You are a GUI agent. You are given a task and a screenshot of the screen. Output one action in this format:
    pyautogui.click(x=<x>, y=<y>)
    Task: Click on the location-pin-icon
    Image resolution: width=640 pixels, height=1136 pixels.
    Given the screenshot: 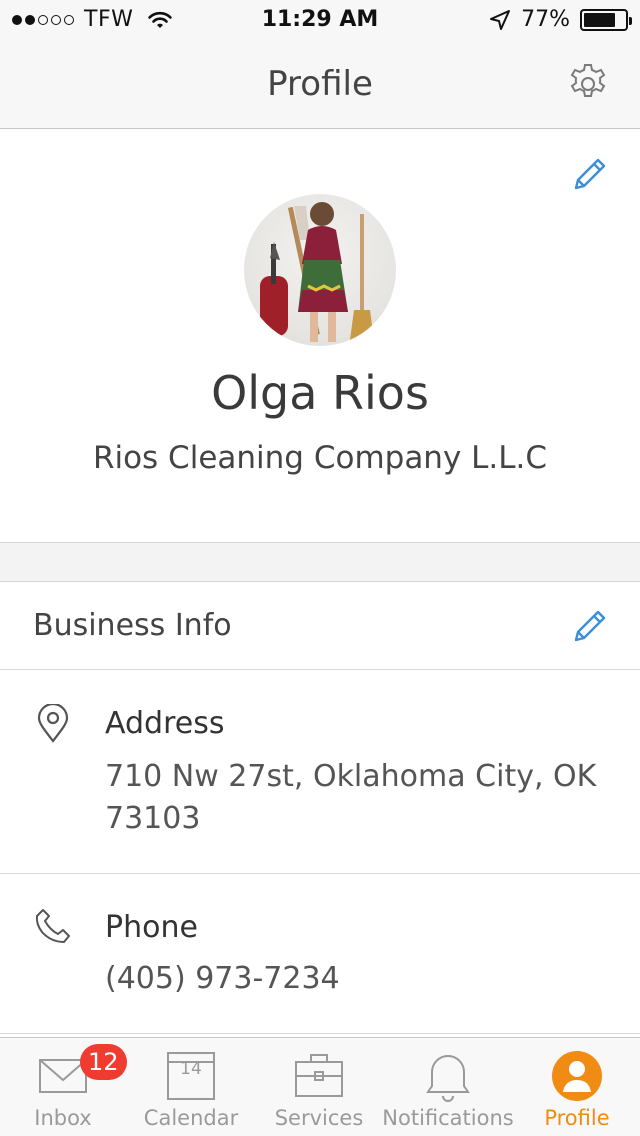 What is the action you would take?
    pyautogui.click(x=53, y=723)
    